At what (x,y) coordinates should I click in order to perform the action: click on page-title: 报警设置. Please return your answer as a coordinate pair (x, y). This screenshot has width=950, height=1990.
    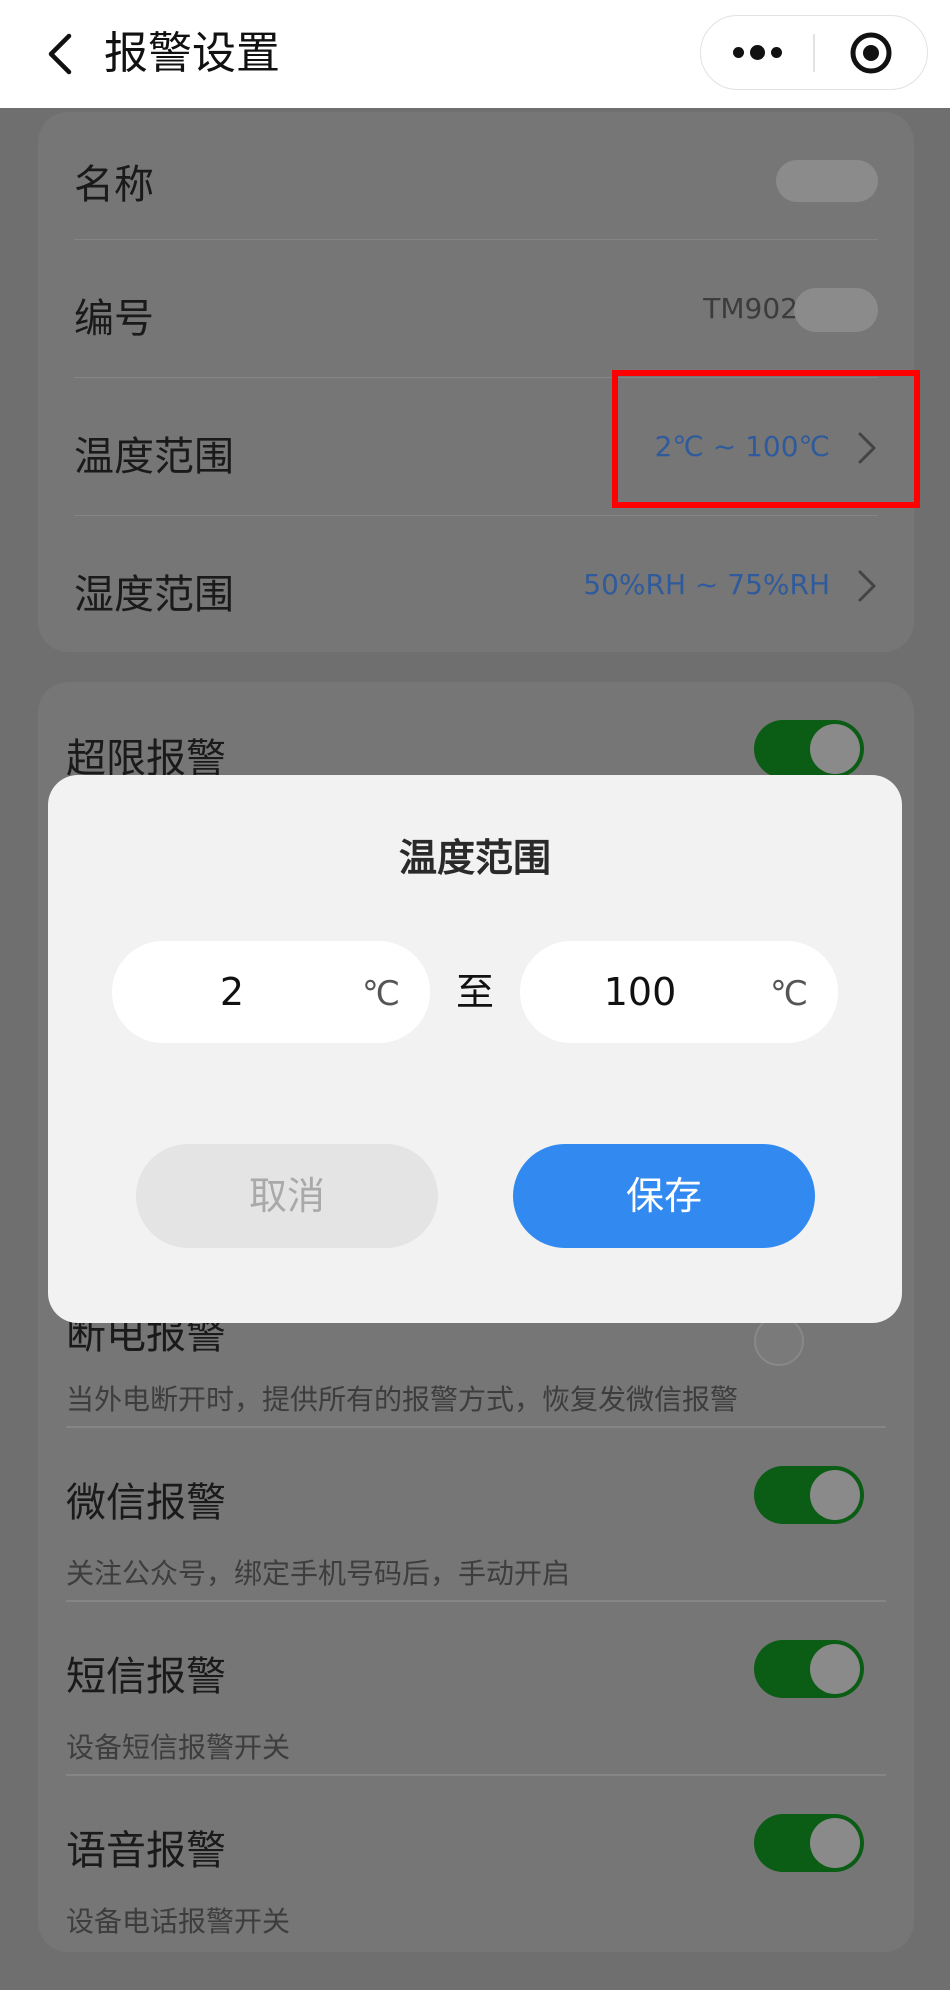
    Looking at the image, I should click on (192, 53).